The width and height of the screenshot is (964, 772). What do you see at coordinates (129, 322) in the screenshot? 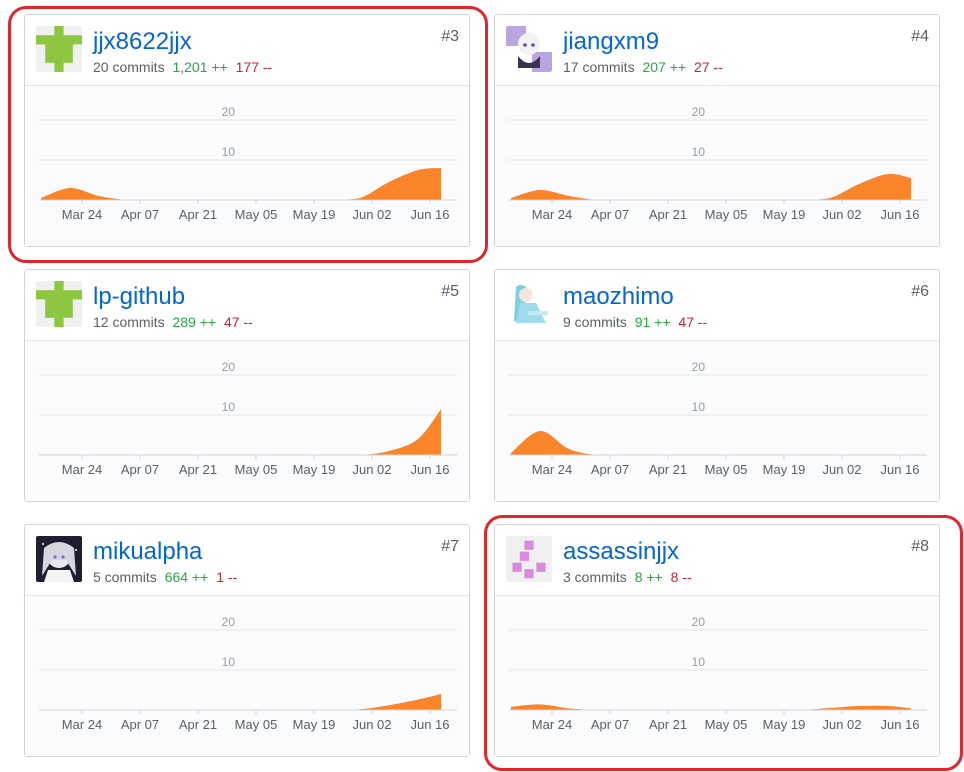
I see `commit-count: 12 commits` at bounding box center [129, 322].